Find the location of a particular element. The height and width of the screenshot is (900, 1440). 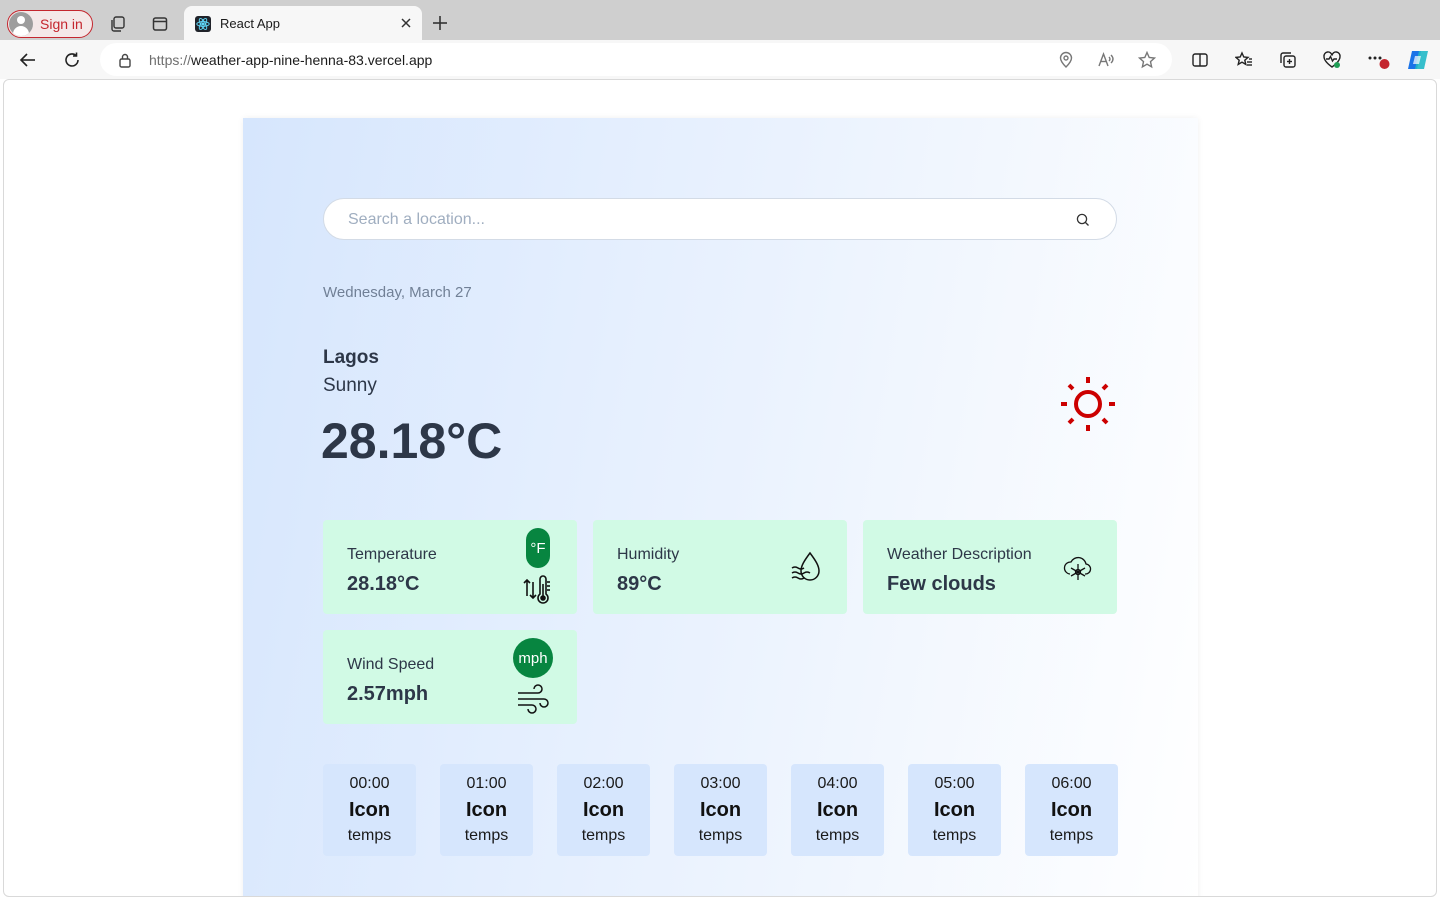

more-options-icon is located at coordinates (1378, 60).